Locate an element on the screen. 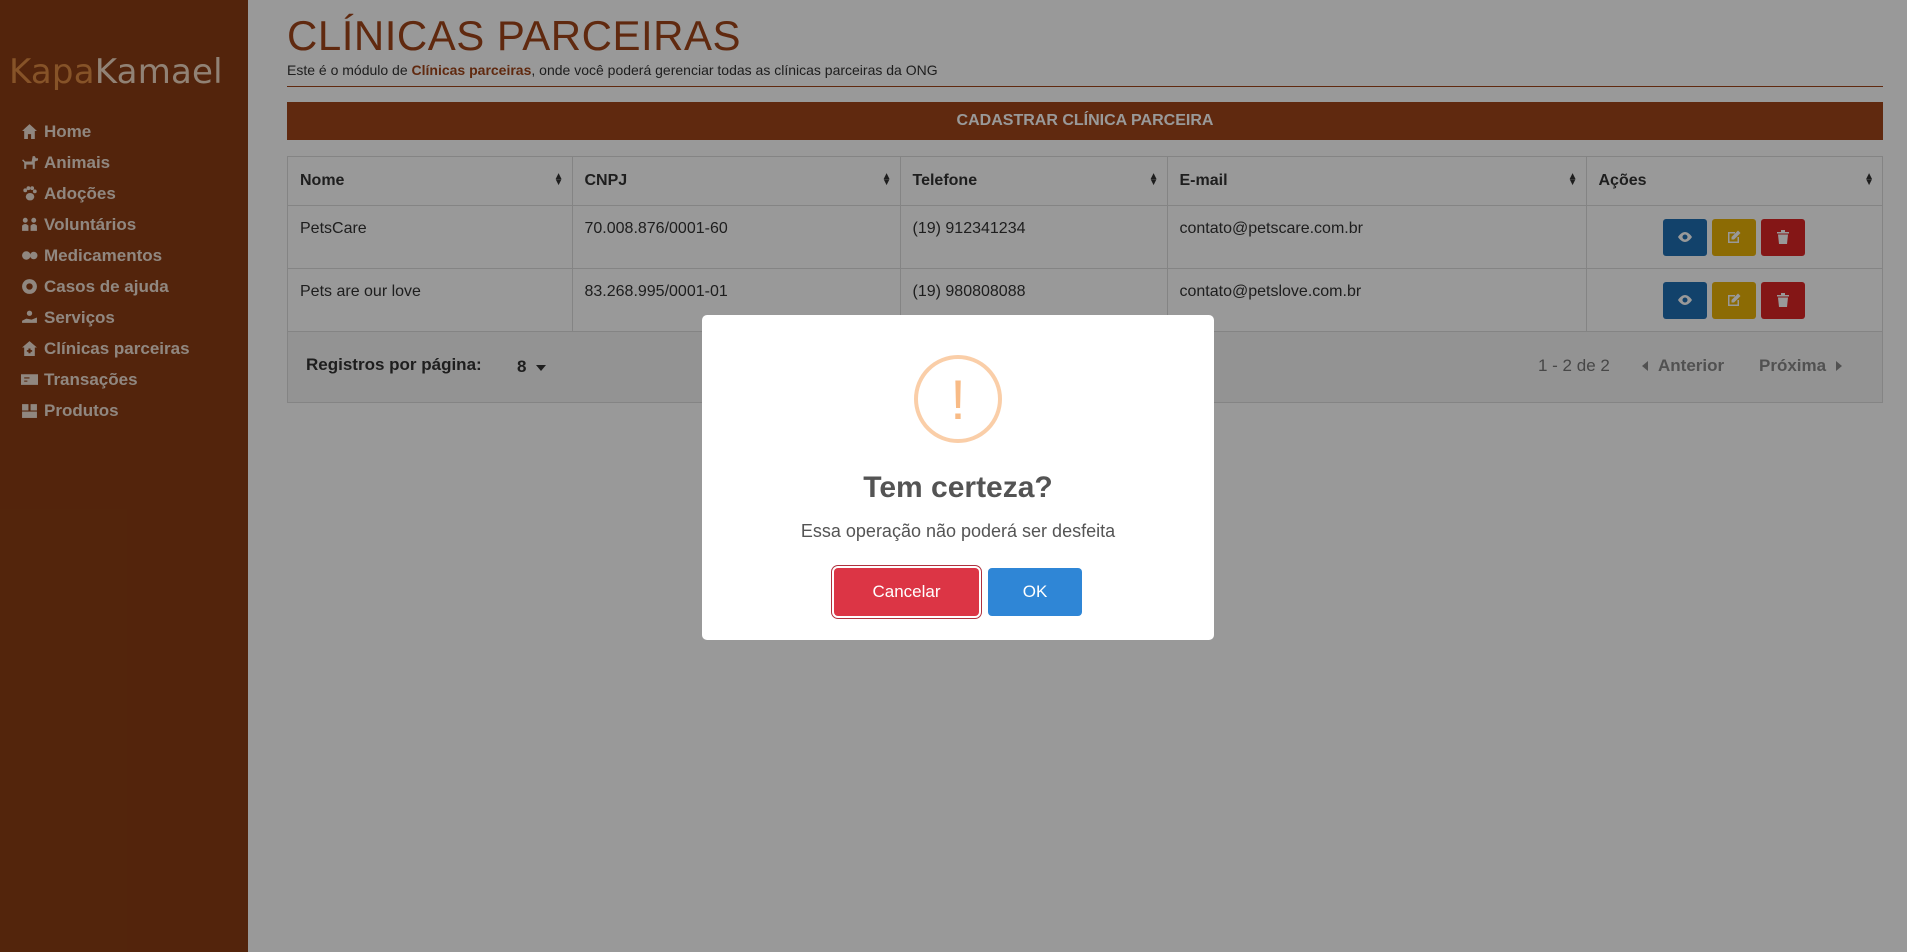 The image size is (1907, 952). cancel-button: Cancelar is located at coordinates (906, 592).